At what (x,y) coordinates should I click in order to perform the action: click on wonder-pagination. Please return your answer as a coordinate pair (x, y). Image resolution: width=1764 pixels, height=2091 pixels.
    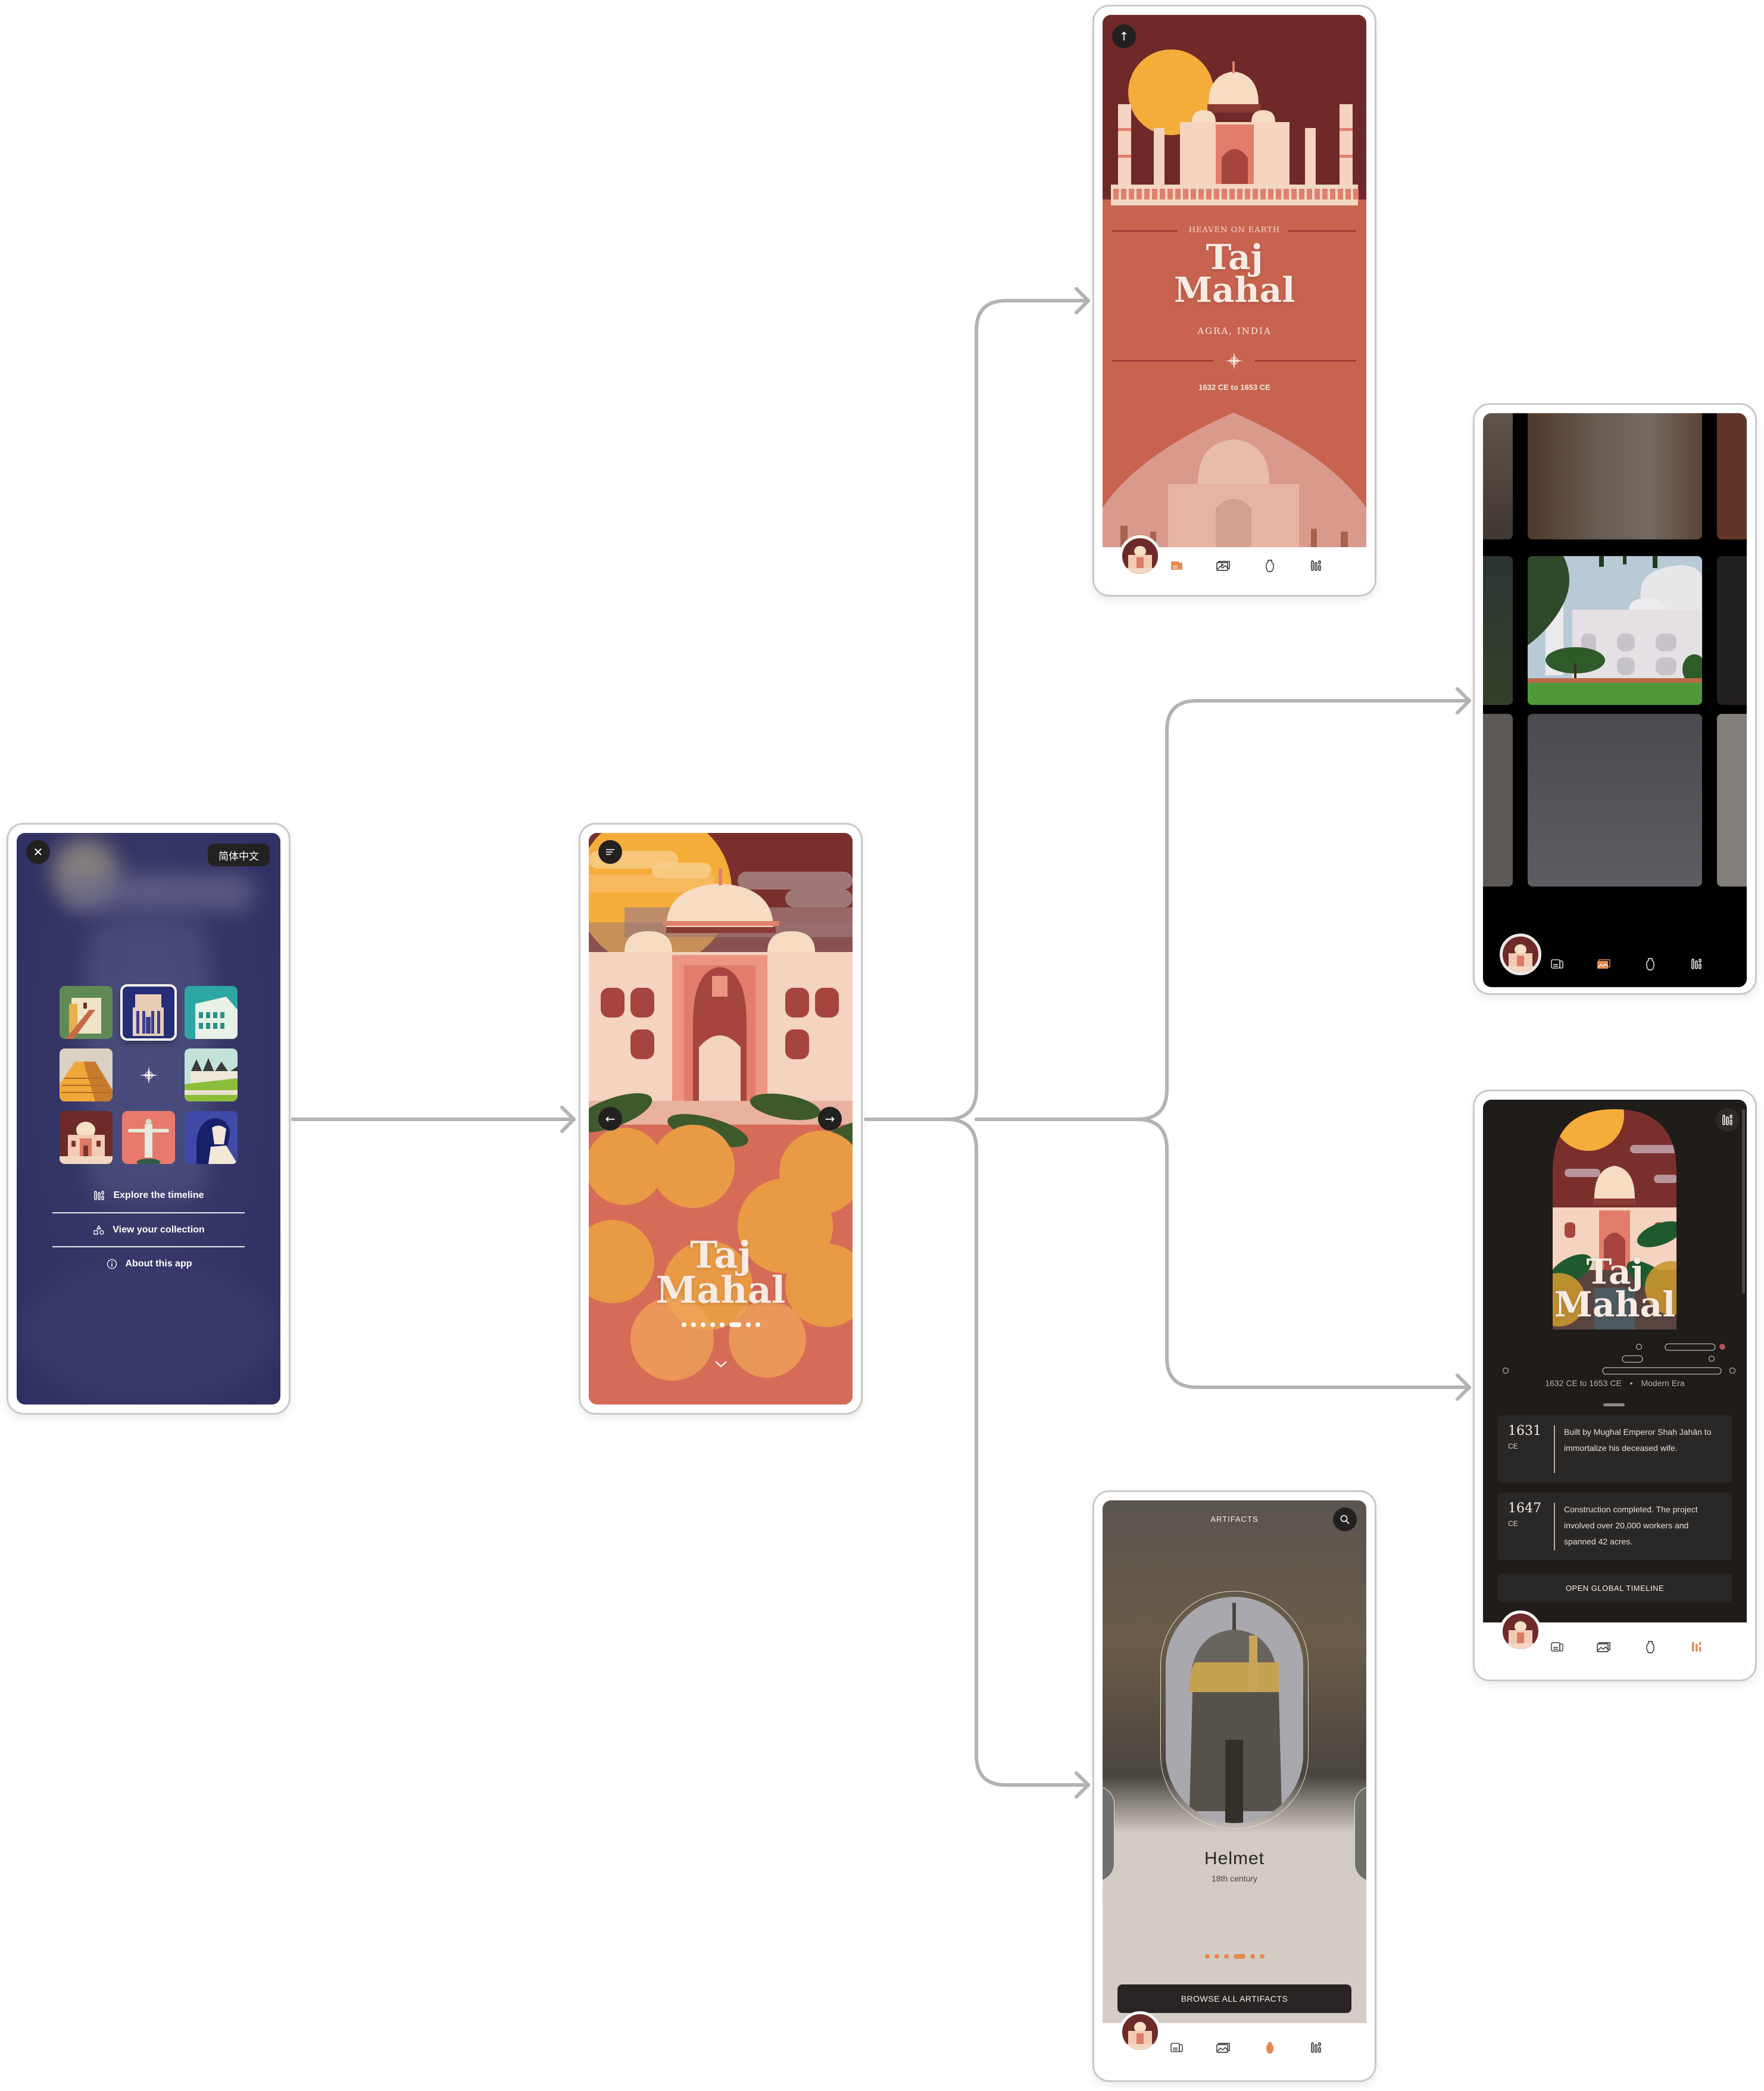
    Looking at the image, I should click on (721, 1324).